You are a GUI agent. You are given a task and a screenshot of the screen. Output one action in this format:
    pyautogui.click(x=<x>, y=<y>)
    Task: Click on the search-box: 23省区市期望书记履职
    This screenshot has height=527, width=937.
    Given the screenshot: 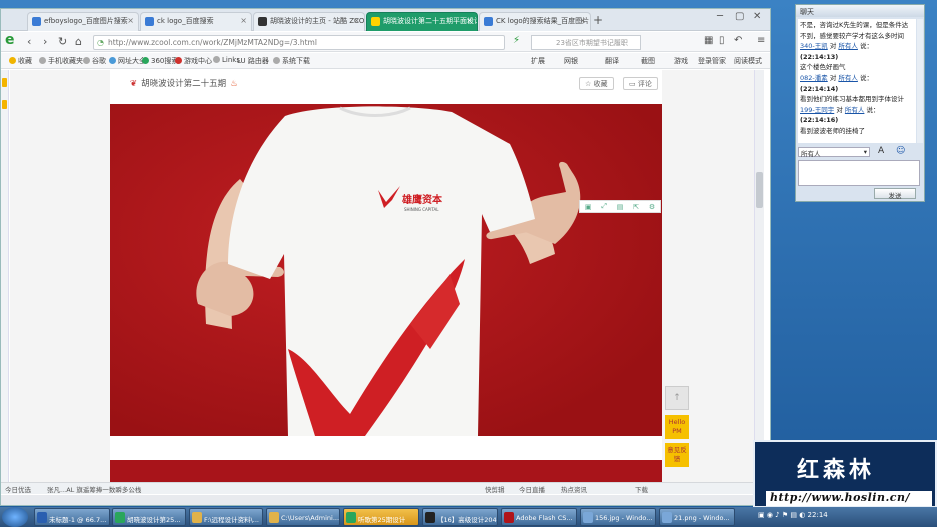 What is the action you would take?
    pyautogui.click(x=586, y=42)
    